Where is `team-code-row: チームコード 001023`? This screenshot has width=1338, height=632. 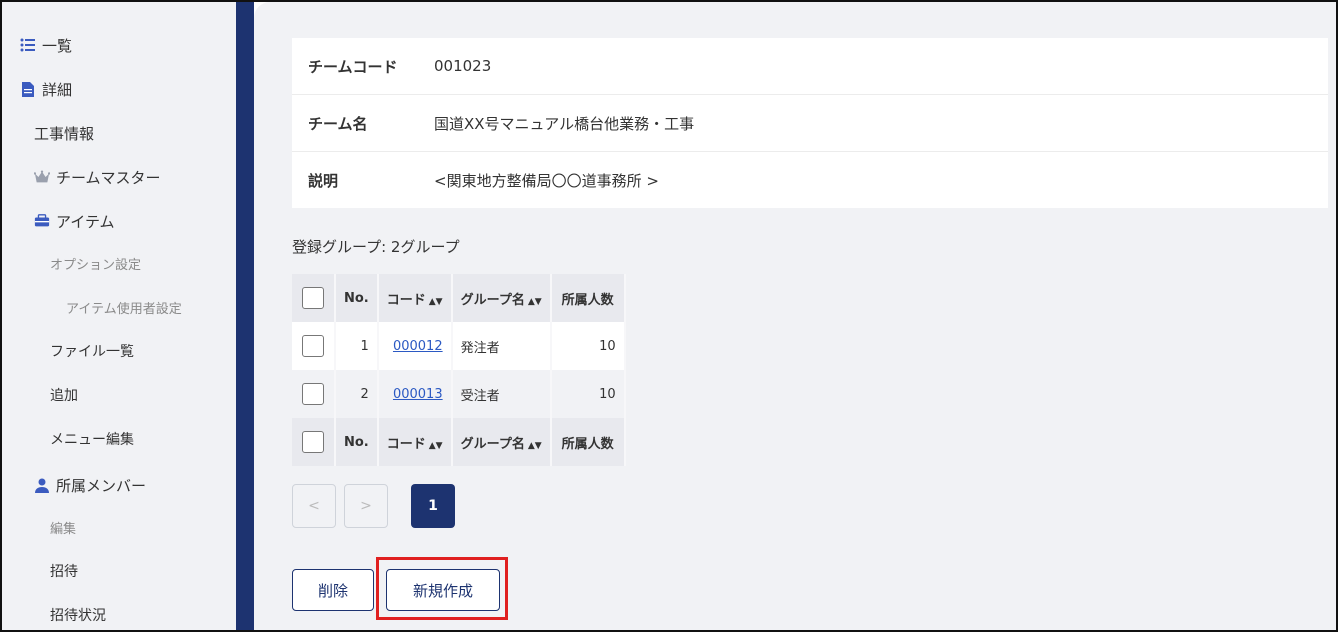 team-code-row: チームコード 001023 is located at coordinates (810, 66).